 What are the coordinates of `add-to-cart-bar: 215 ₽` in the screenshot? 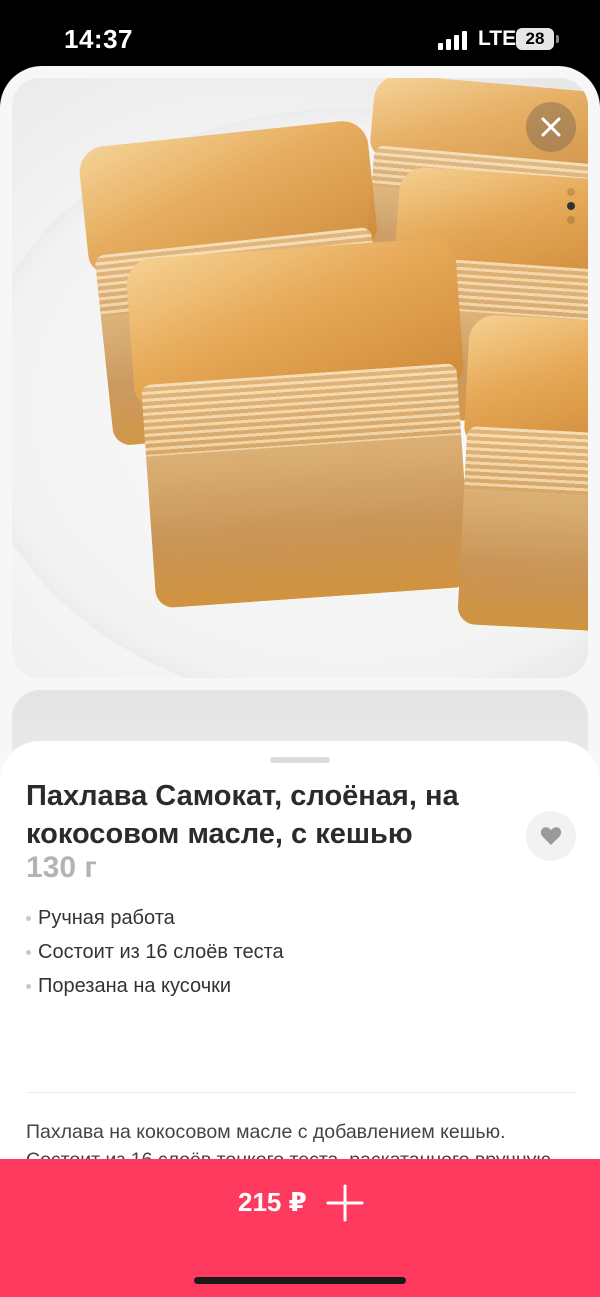 It's located at (300, 1228).